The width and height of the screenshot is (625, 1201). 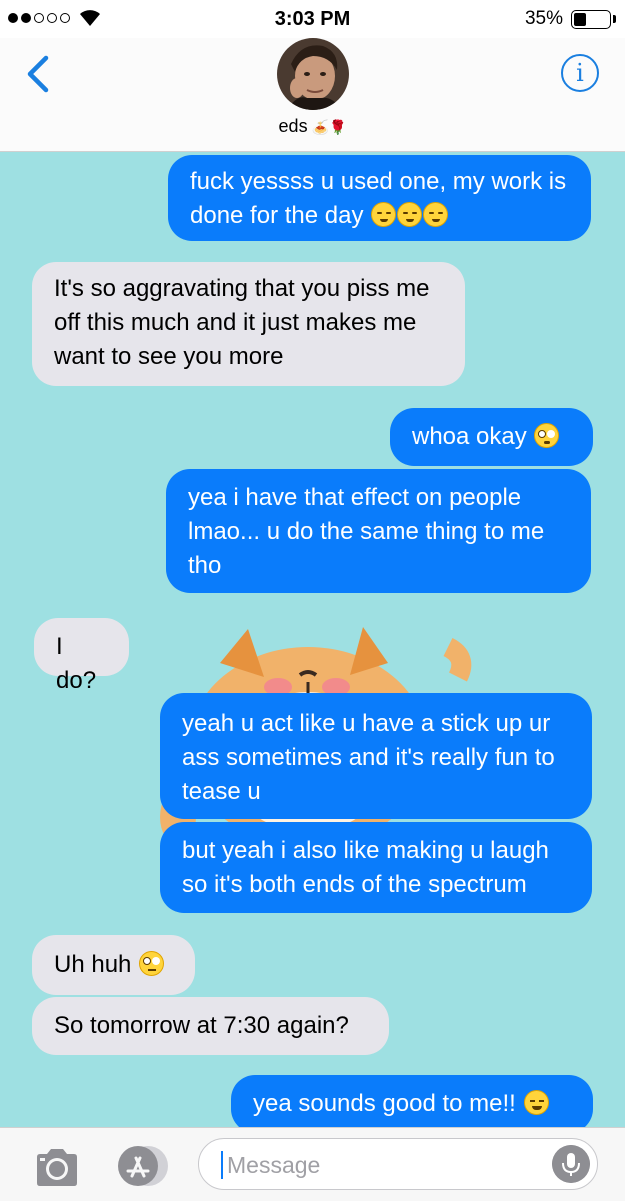 I want to click on text-cursor, so click(x=222, y=1165).